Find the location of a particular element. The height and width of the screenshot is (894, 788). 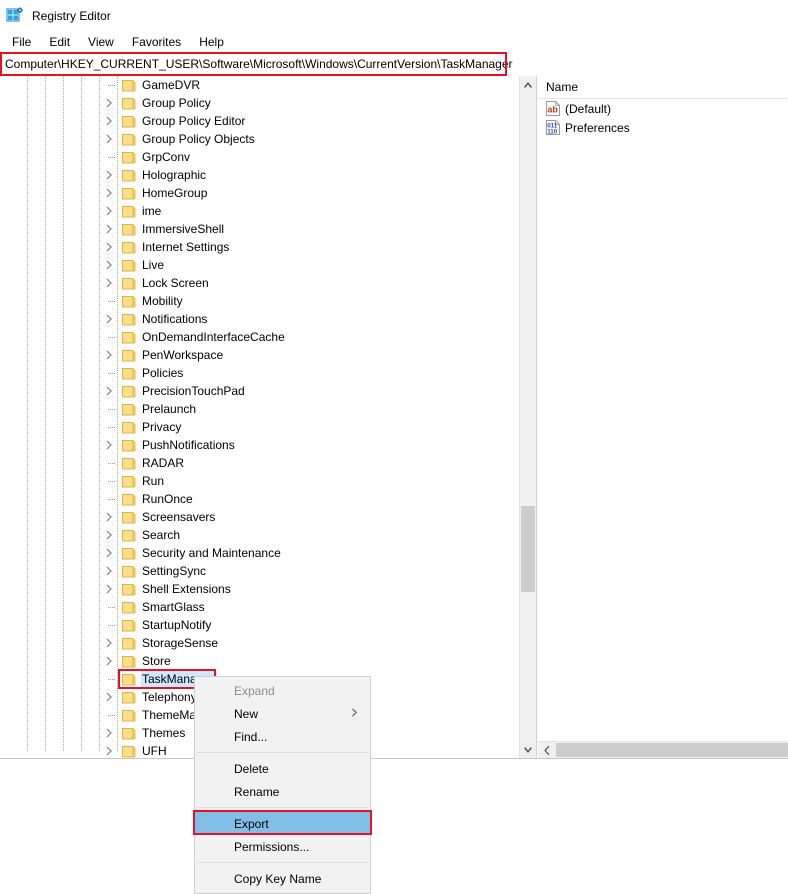

tree-item: Search is located at coordinates (260, 535).